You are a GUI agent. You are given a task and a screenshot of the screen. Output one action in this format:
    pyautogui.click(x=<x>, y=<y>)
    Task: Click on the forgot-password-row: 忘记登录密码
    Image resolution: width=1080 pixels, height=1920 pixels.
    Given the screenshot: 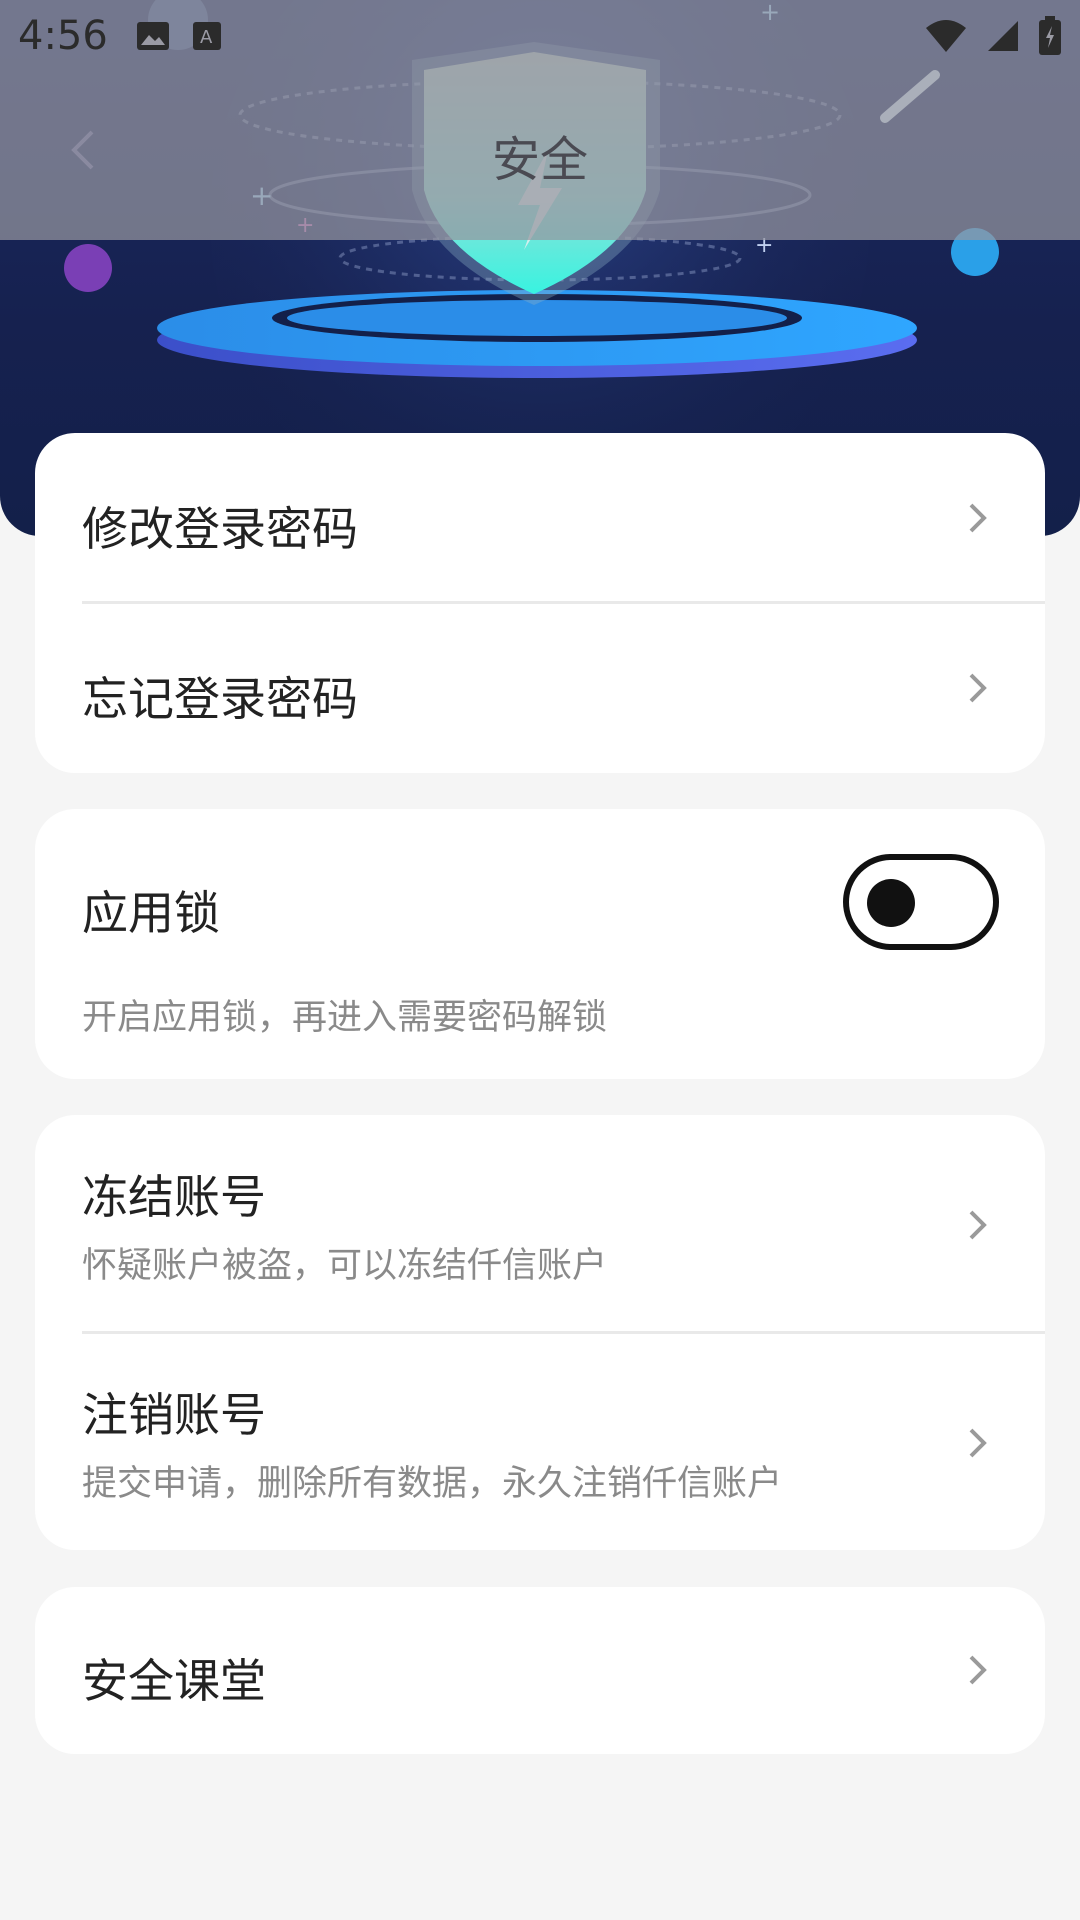 What is the action you would take?
    pyautogui.click(x=540, y=688)
    